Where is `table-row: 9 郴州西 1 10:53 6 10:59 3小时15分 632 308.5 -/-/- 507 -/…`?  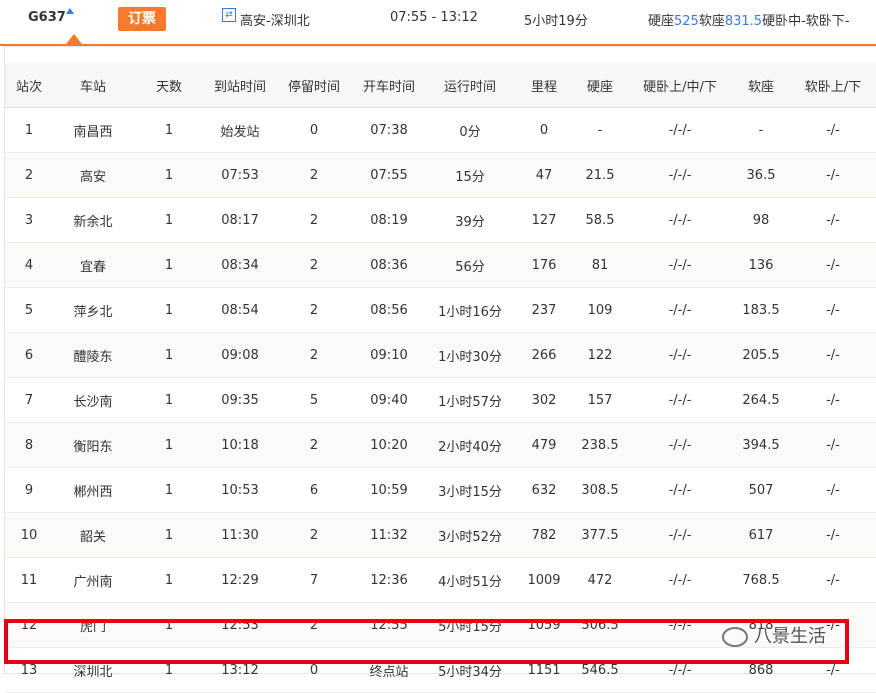
table-row: 9 郴州西 1 10:53 6 10:59 3小时15分 632 308.5 -/-/- 507 -/… is located at coordinates (440, 490).